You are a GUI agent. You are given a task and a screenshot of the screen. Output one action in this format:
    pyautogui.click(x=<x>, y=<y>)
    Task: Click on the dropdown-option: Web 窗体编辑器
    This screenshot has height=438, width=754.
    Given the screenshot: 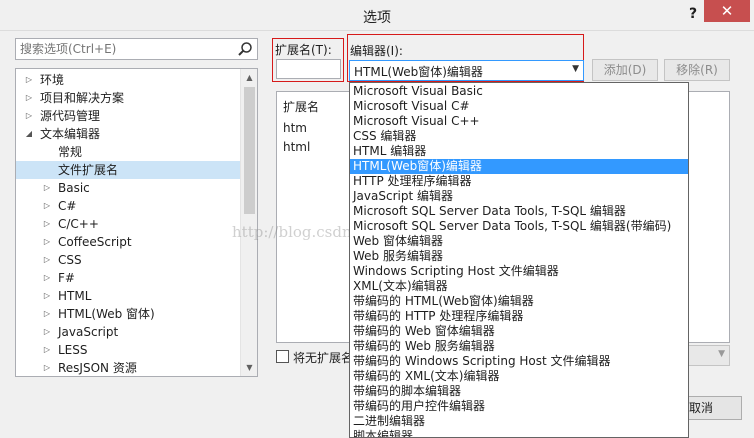 What is the action you would take?
    pyautogui.click(x=519, y=241)
    